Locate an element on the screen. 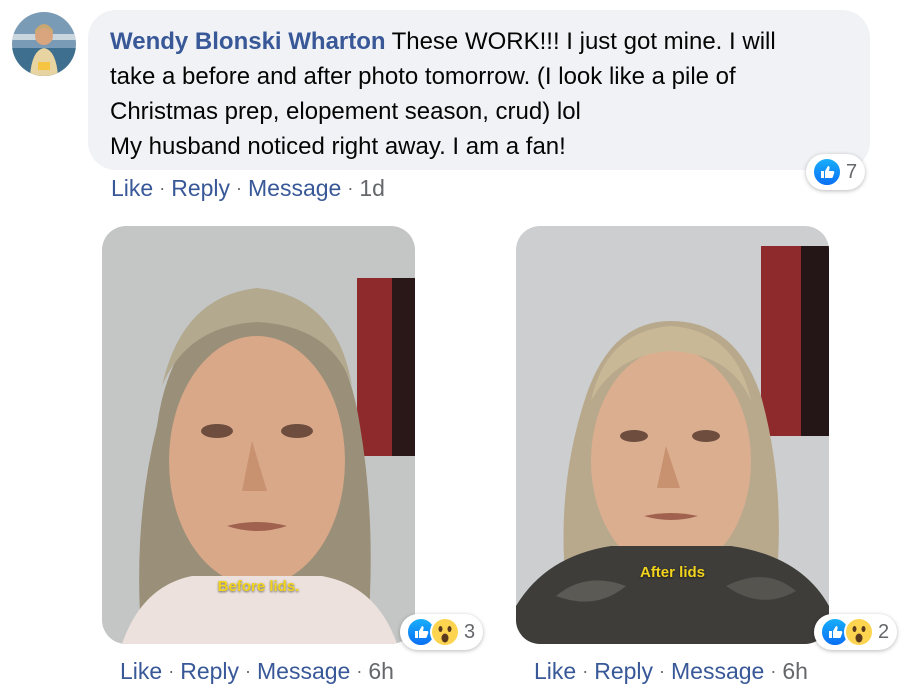 This screenshot has width=919, height=699. avatar is located at coordinates (44, 44).